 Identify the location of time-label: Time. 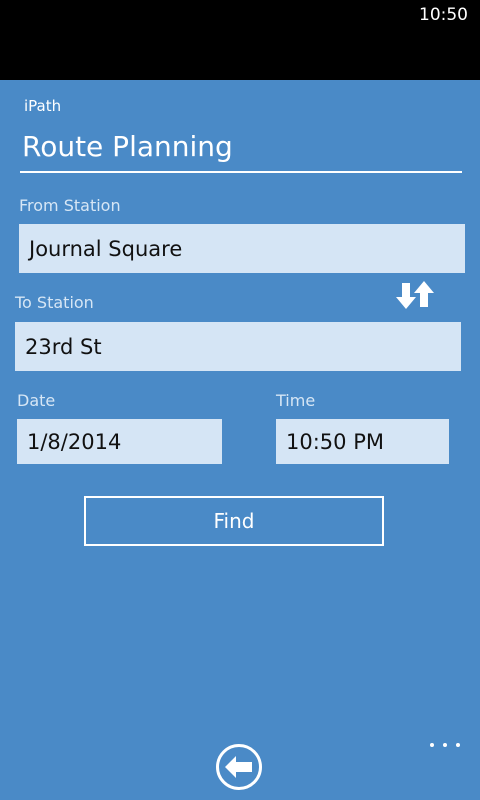
(296, 400).